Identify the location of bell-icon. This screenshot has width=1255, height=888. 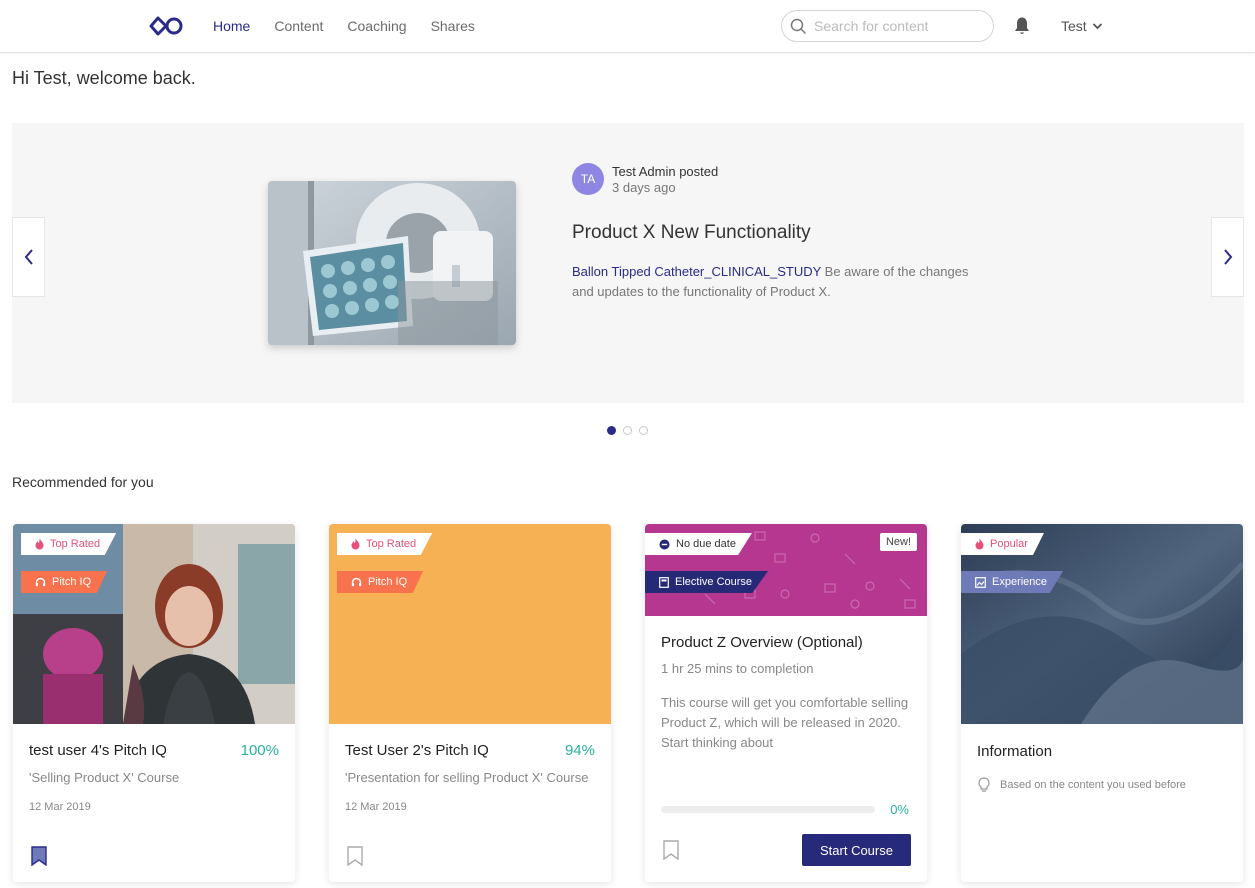
(1022, 26).